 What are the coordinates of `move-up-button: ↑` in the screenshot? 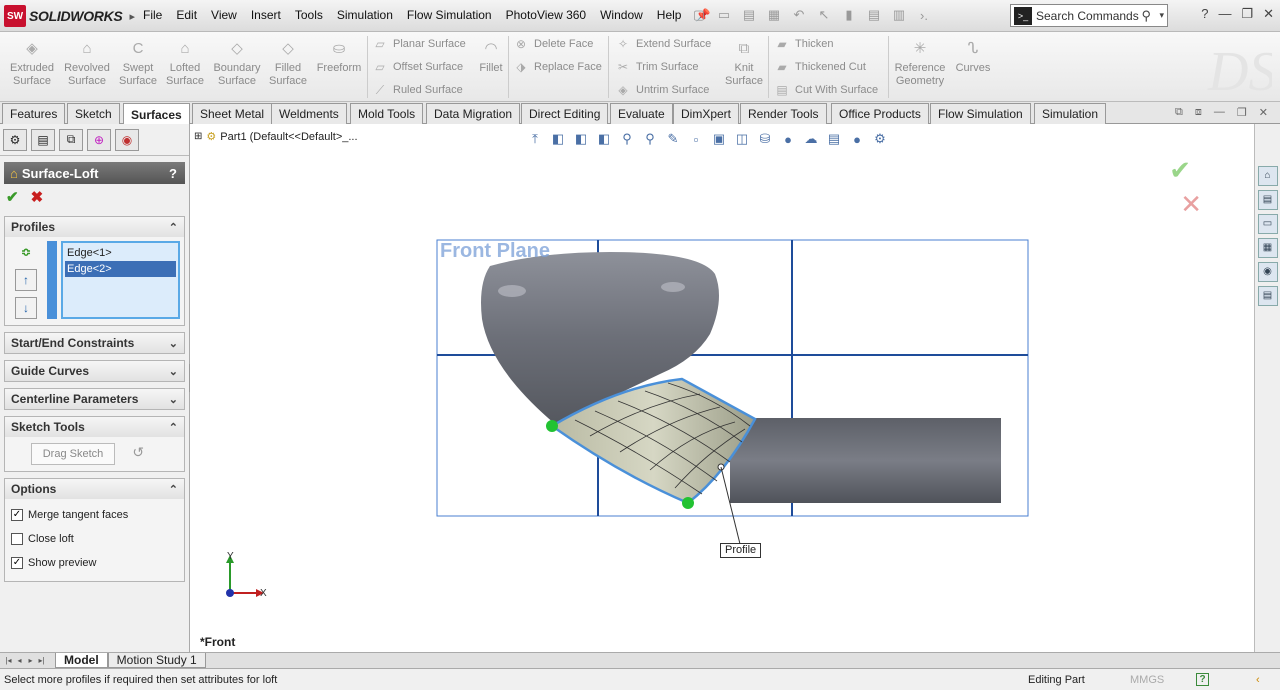 It's located at (26, 280).